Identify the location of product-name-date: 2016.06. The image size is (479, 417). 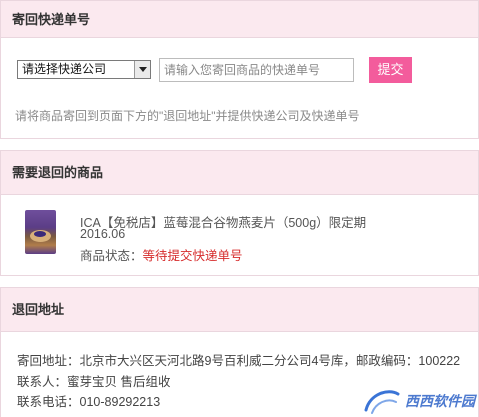
(103, 234).